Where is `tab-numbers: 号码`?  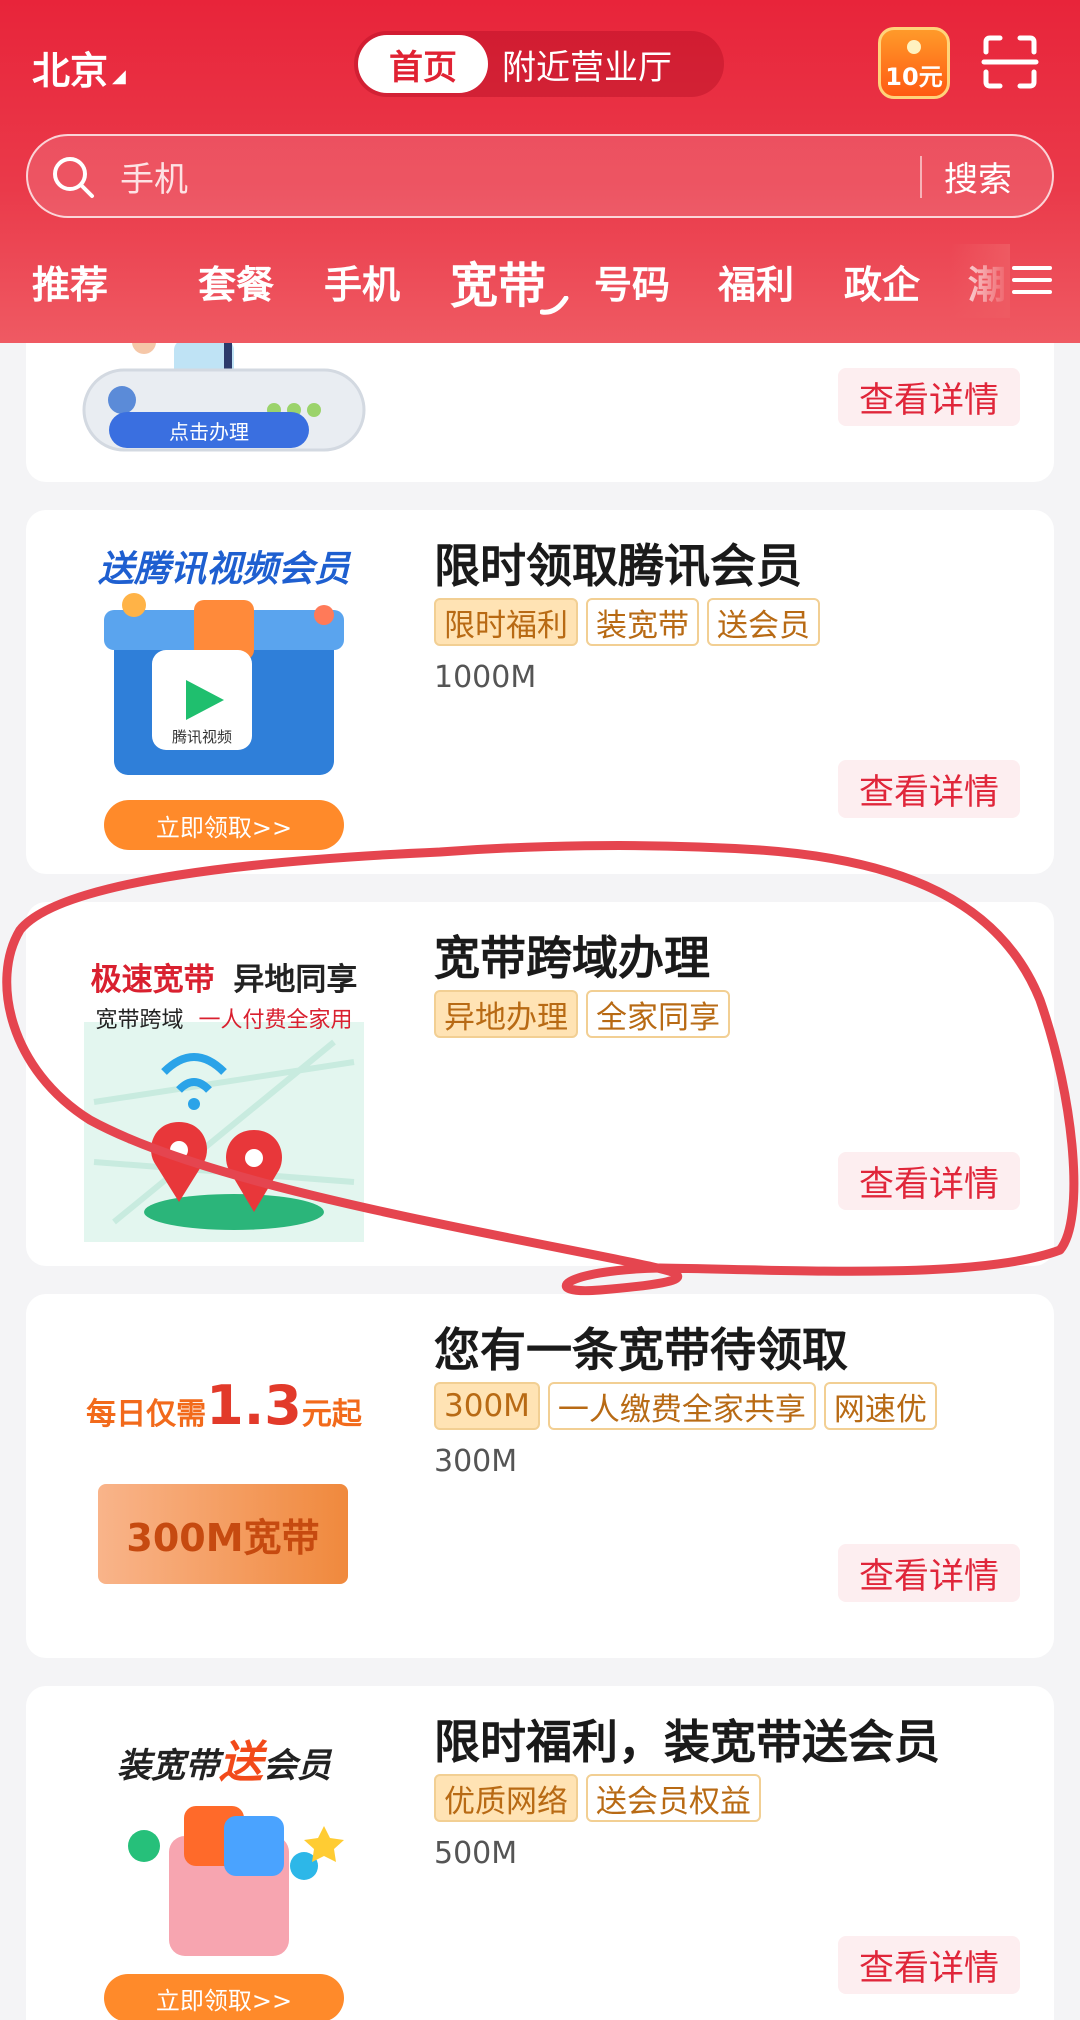 tab-numbers: 号码 is located at coordinates (632, 281).